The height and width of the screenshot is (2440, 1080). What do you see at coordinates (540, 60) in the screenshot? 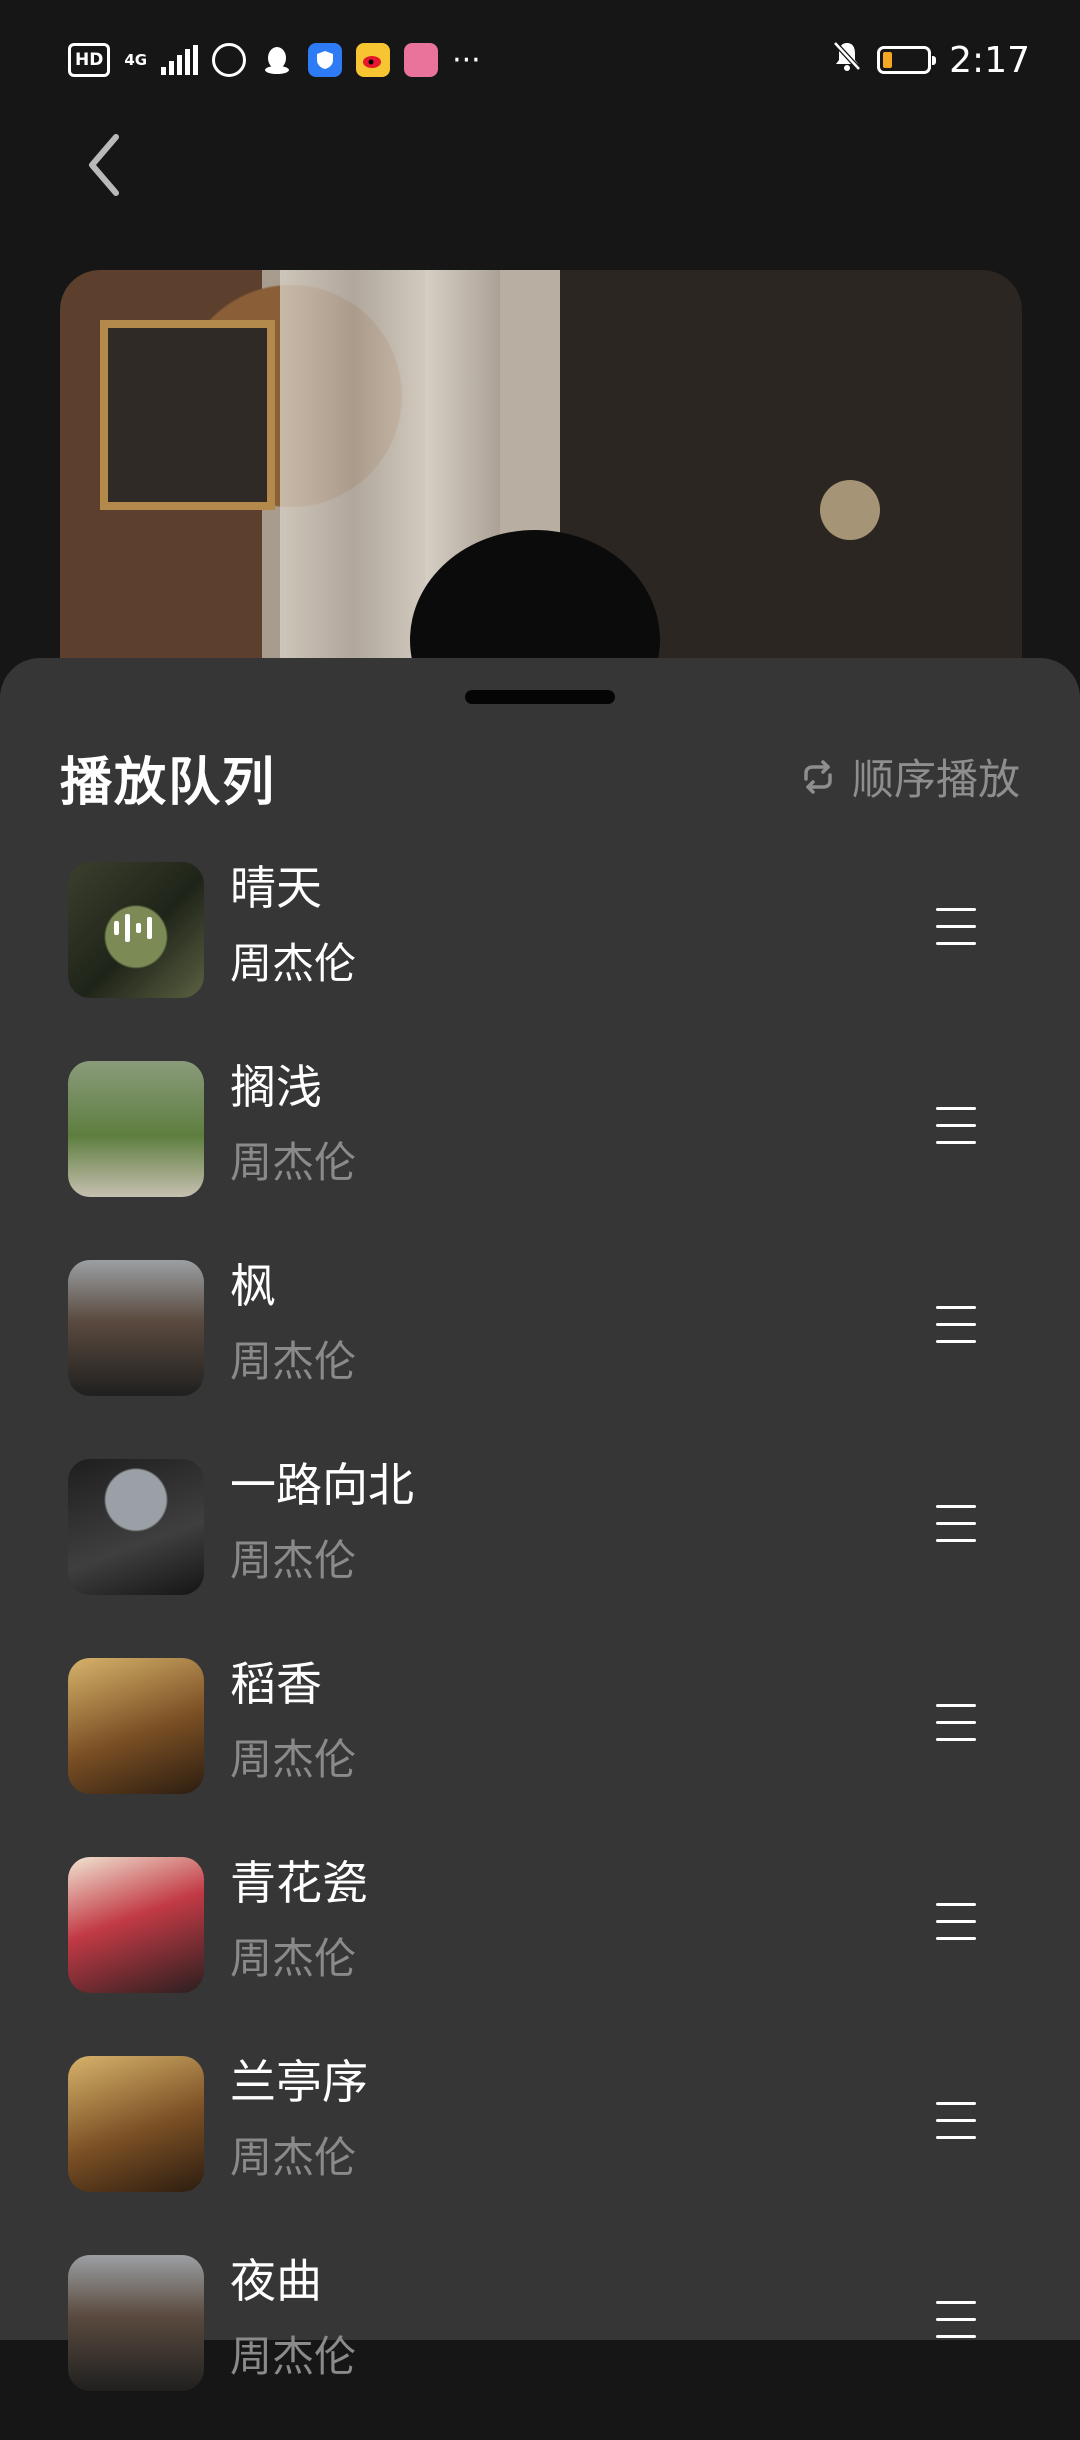
I see `status-bar: HD 4G ··· 2:17` at bounding box center [540, 60].